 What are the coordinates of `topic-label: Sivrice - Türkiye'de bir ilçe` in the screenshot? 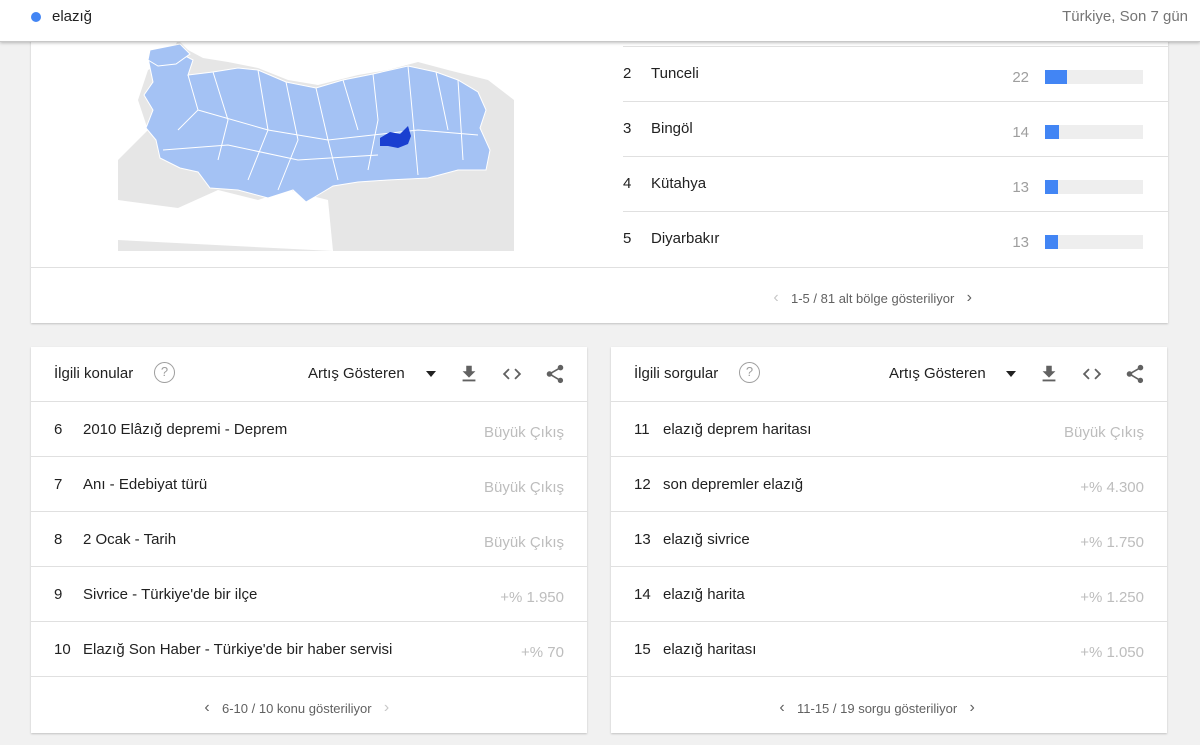 It's located at (170, 594).